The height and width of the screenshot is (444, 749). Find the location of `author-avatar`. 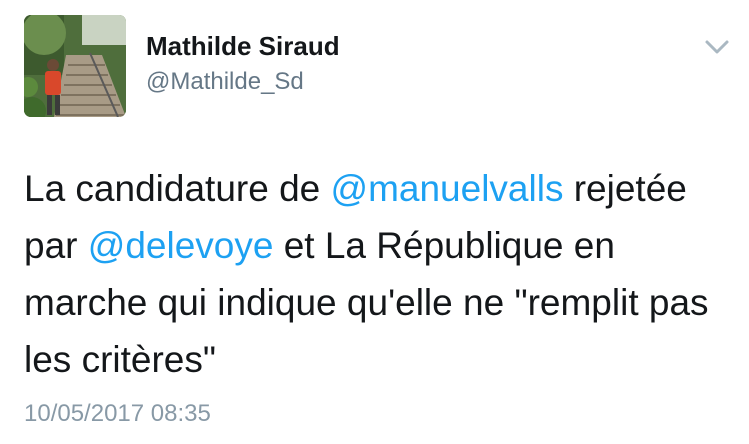

author-avatar is located at coordinates (75, 66).